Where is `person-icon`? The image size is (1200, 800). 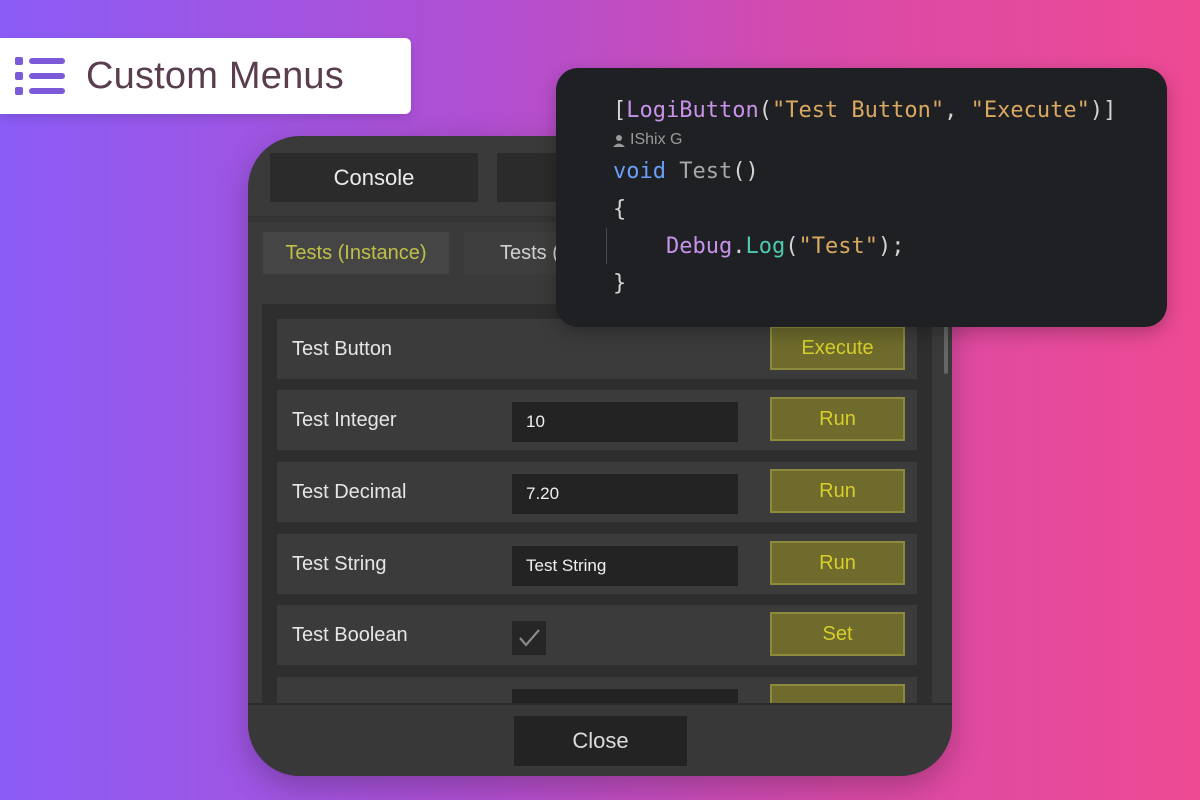 person-icon is located at coordinates (619, 140).